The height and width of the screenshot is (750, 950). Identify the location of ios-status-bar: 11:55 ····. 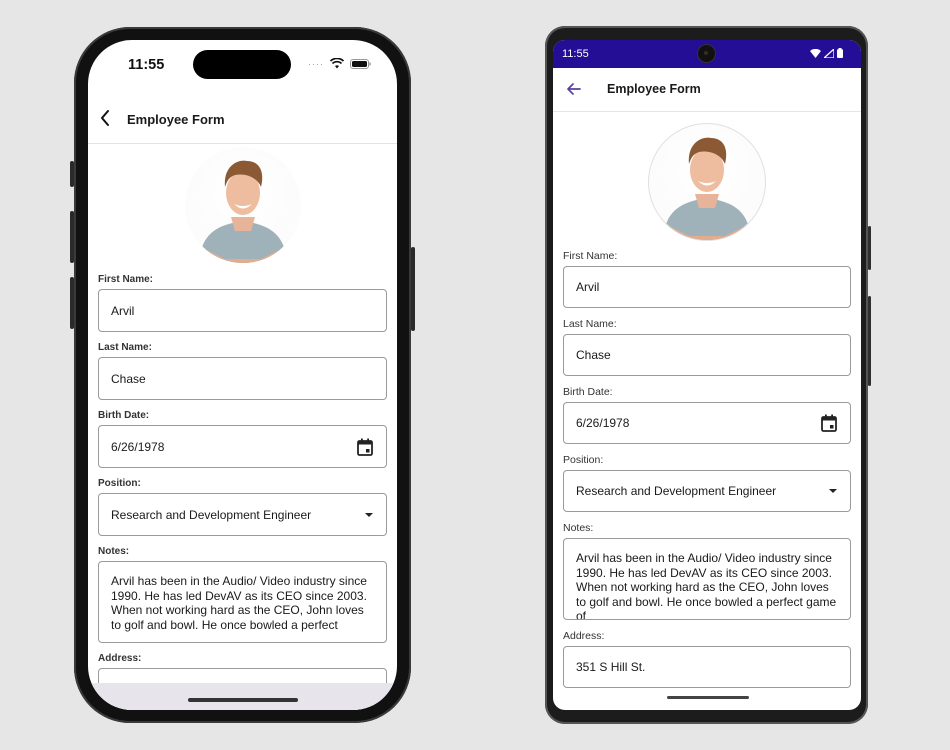
(242, 68).